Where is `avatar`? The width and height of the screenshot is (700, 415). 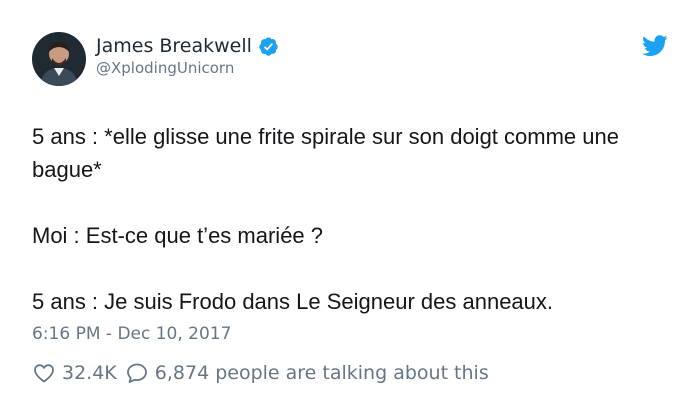
avatar is located at coordinates (59, 59).